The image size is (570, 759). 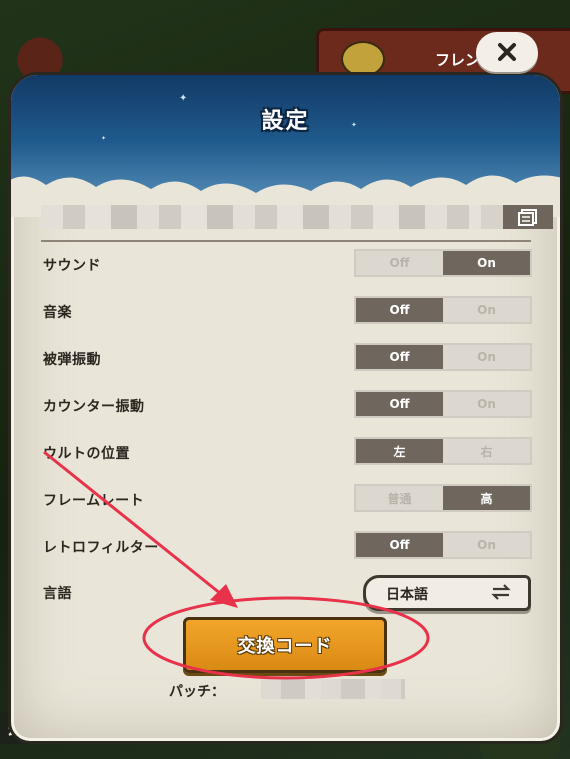 I want to click on counter-vibration-toggle: Off On, so click(x=443, y=404).